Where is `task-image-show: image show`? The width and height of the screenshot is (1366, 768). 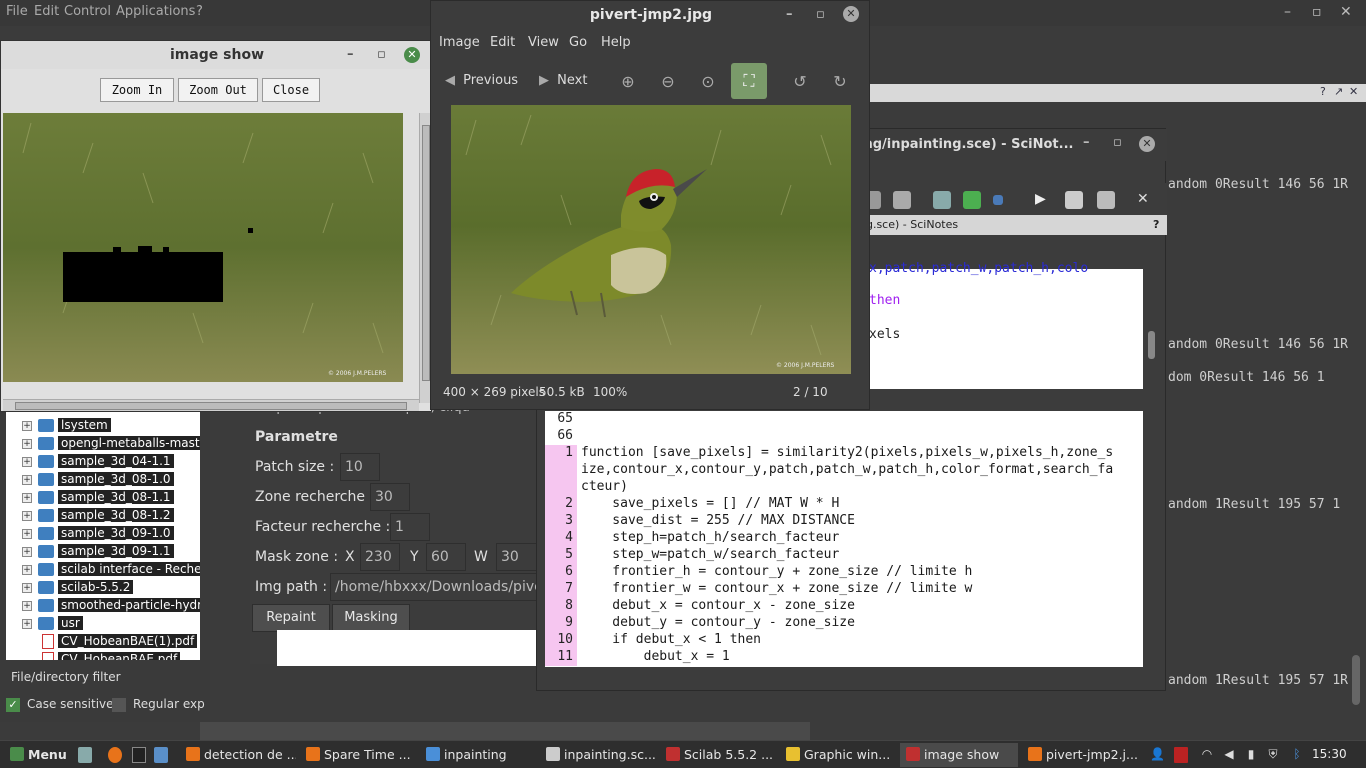
task-image-show: image show is located at coordinates (959, 755).